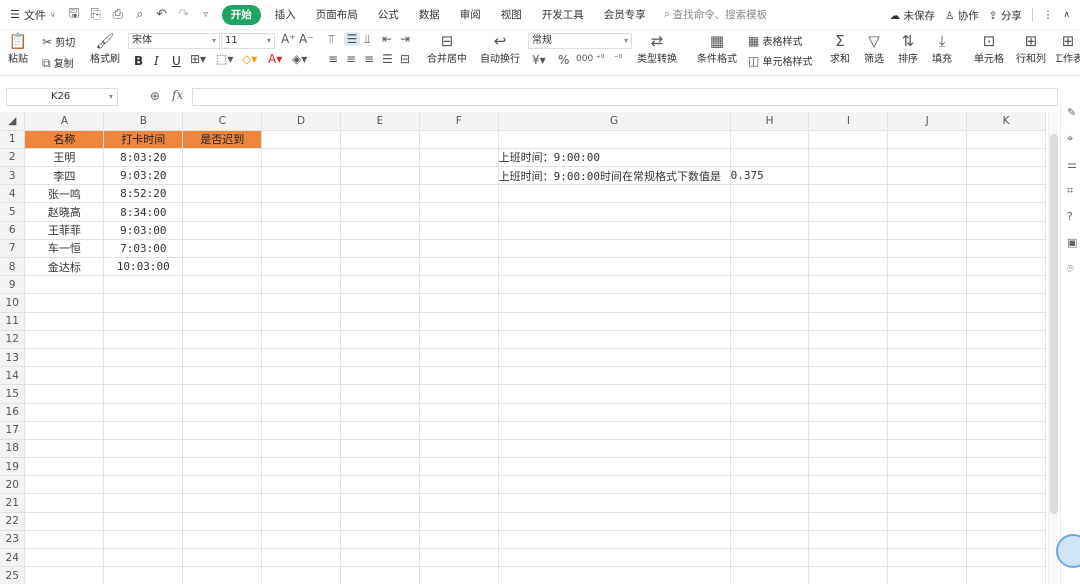  Describe the element at coordinates (908, 48) in the screenshot. I see `sort-button: ⇅ 排序` at that location.